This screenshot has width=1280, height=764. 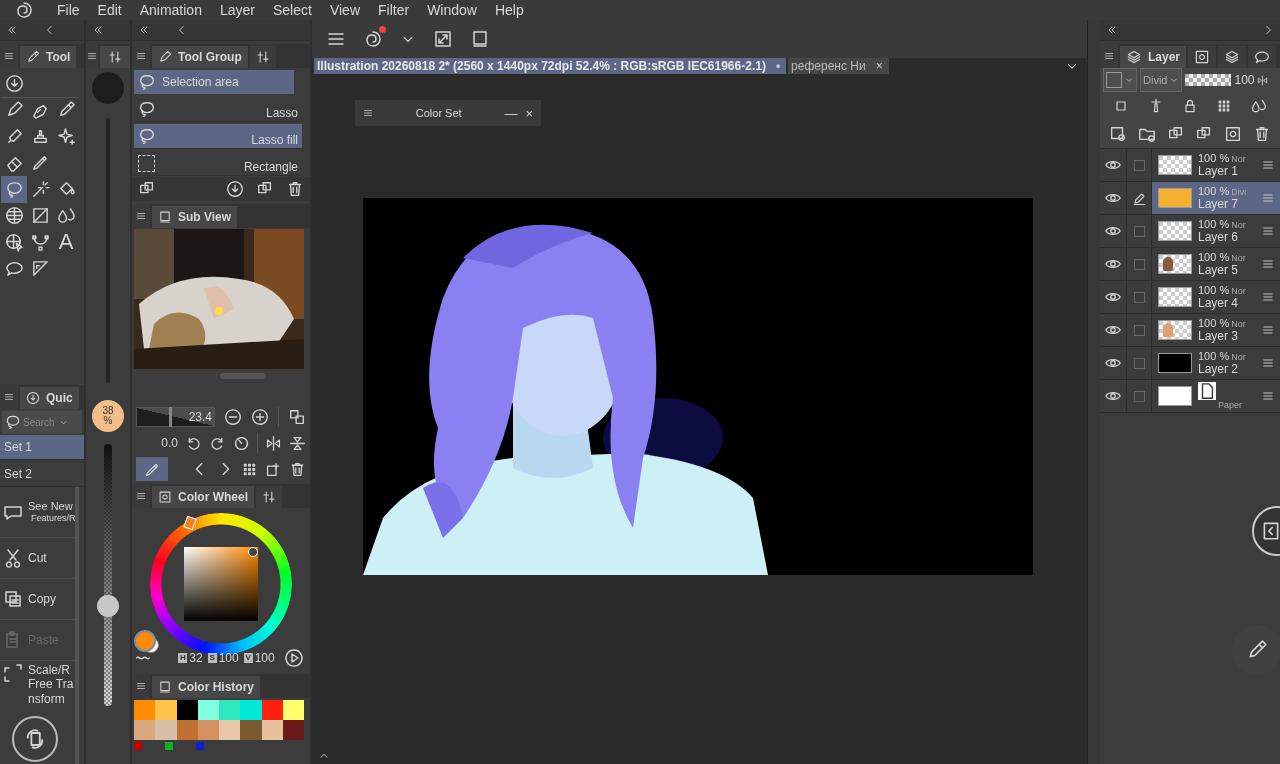 What do you see at coordinates (109, 10) in the screenshot?
I see `menu-item: Edit` at bounding box center [109, 10].